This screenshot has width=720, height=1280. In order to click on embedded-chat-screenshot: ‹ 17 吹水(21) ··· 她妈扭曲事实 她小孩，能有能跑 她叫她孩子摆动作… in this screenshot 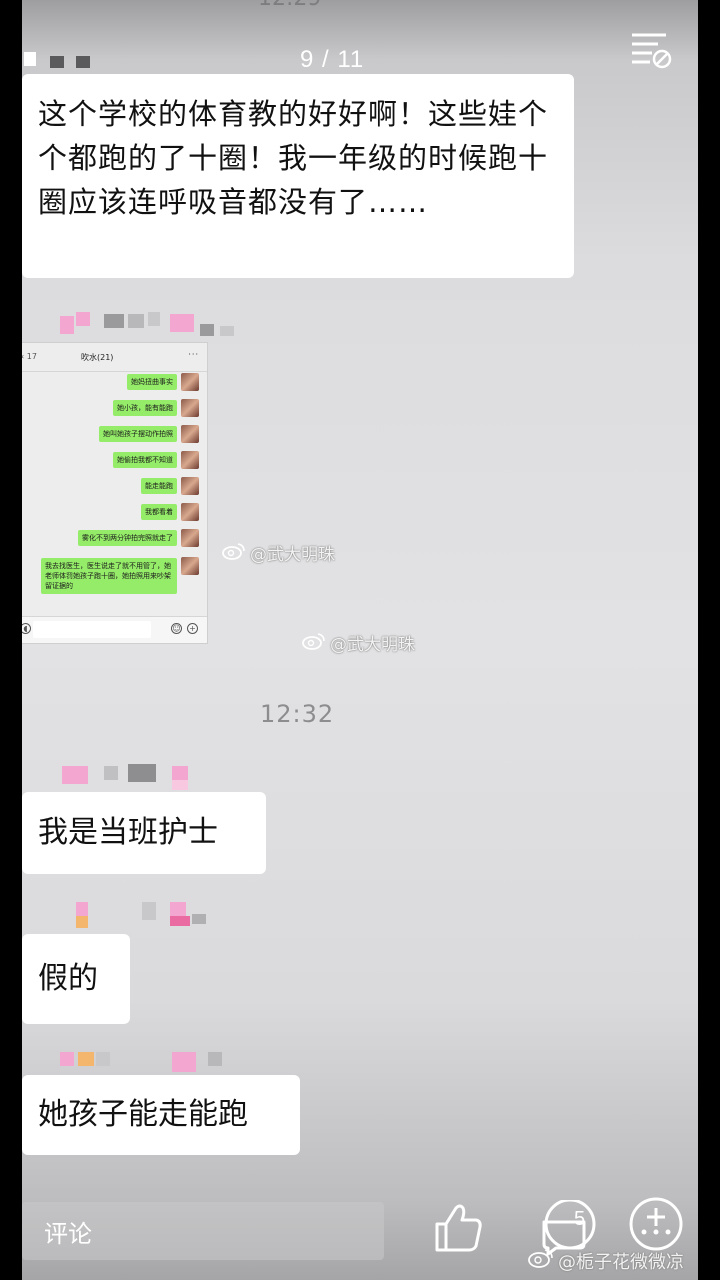, I will do `click(115, 493)`.